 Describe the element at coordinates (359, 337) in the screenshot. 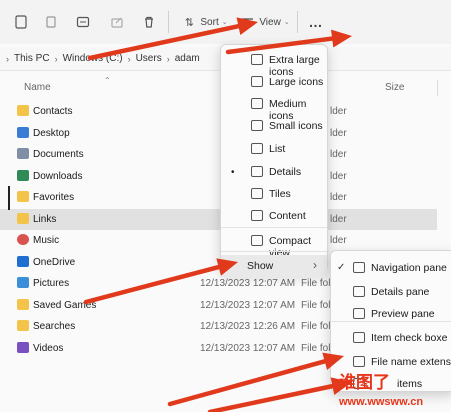

I see `item-check-boxes-icon` at that location.